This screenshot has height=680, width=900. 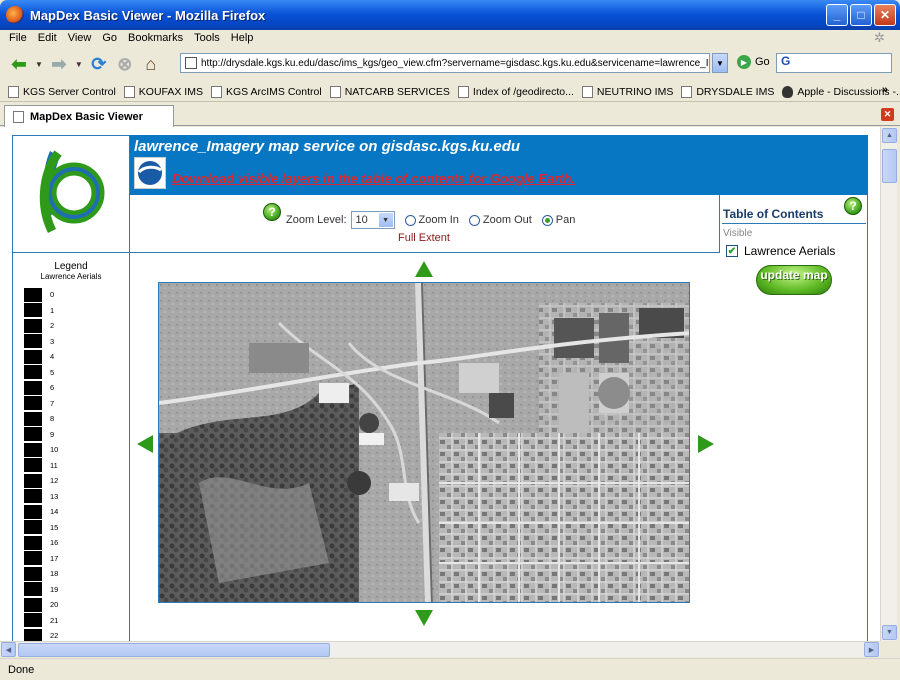 What do you see at coordinates (62, 91) in the screenshot?
I see `bookmark-item: KGS Server Control` at bounding box center [62, 91].